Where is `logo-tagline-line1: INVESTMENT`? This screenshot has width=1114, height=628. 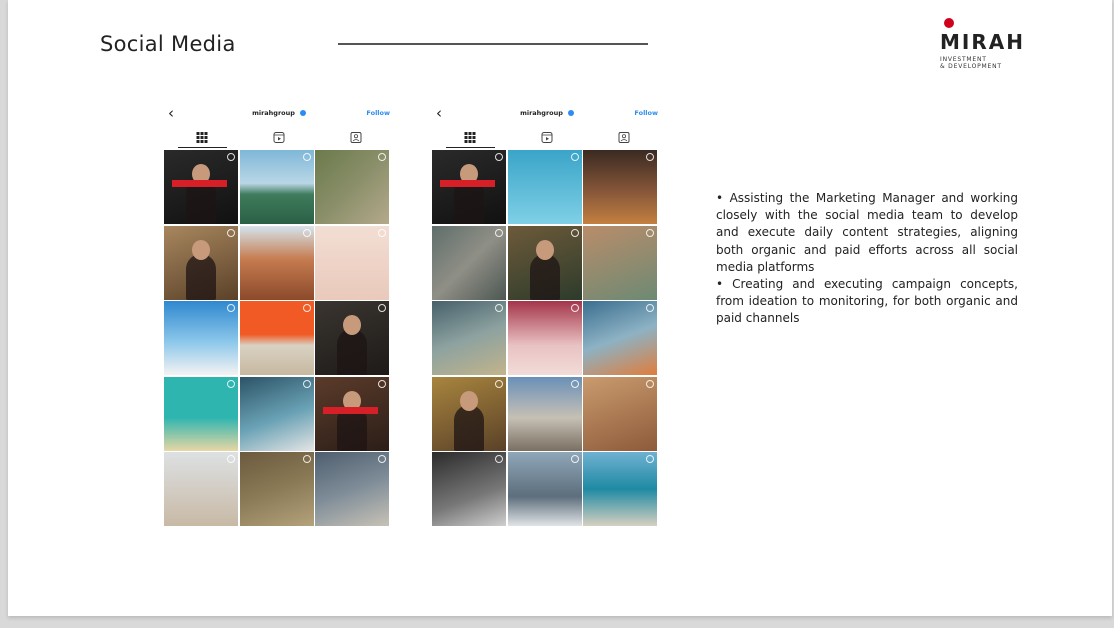
logo-tagline-line1: INVESTMENT is located at coordinates (963, 59).